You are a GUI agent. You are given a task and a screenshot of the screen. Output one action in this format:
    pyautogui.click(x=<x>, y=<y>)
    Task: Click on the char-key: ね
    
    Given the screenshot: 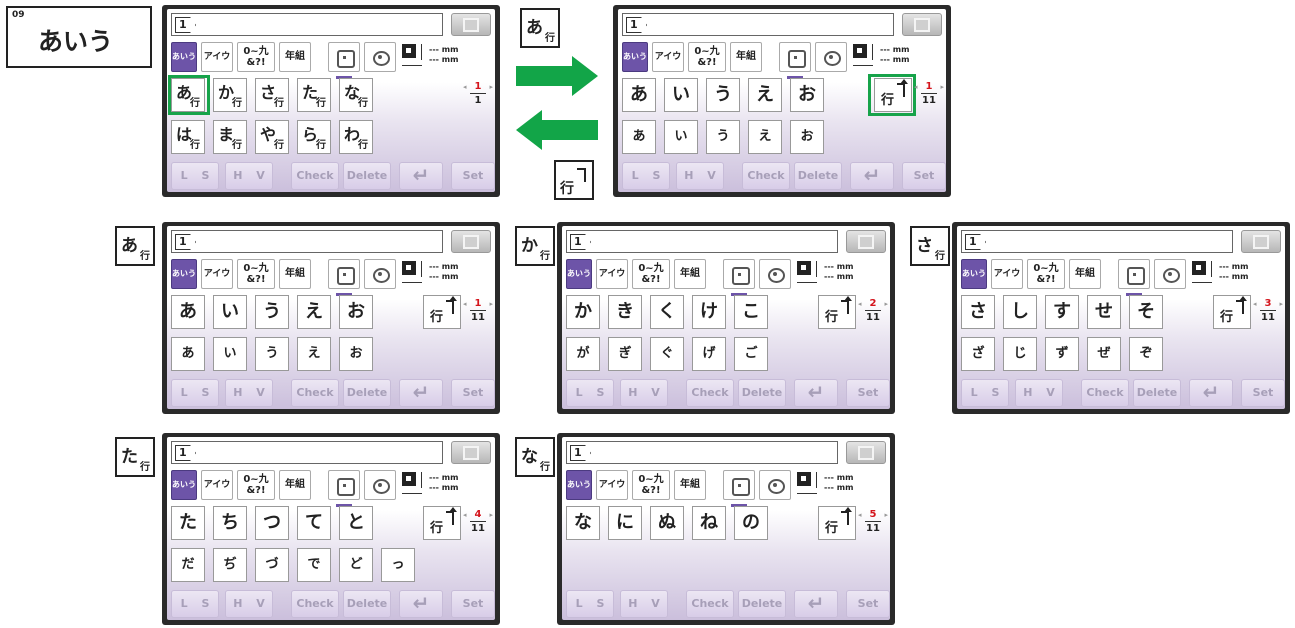 What is the action you would take?
    pyautogui.click(x=709, y=523)
    